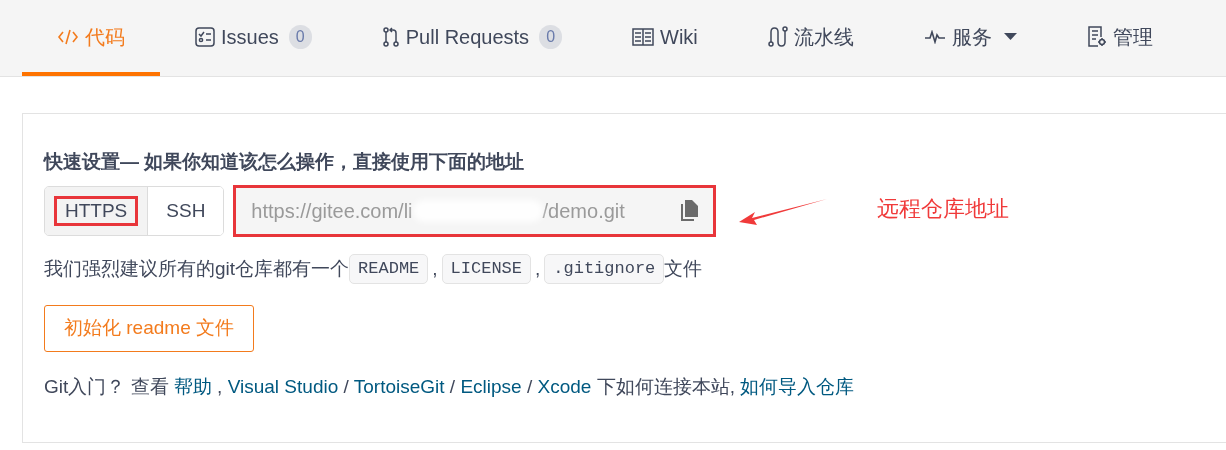 This screenshot has width=1226, height=450. What do you see at coordinates (797, 386) in the screenshot?
I see `help-link: 如何导入仓库` at bounding box center [797, 386].